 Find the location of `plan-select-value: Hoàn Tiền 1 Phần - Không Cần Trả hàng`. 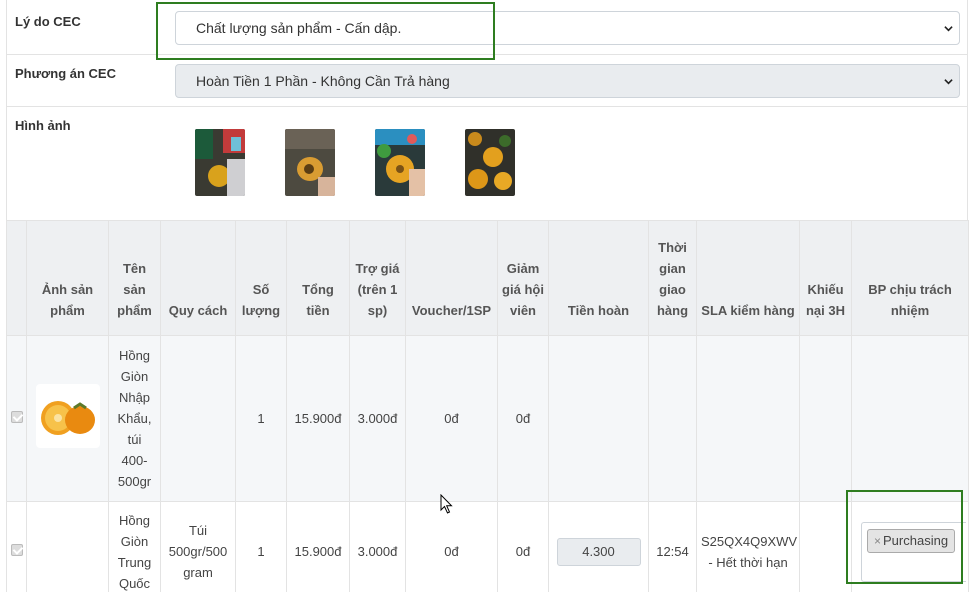

plan-select-value: Hoàn Tiền 1 Phần - Không Cần Trả hàng is located at coordinates (323, 81).